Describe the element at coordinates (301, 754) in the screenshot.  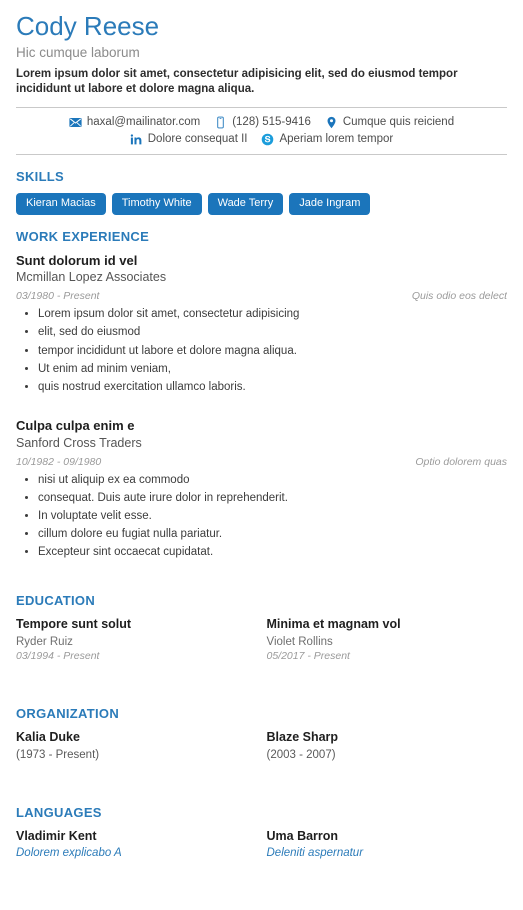
I see `organization-entry-dates: (2003 - 2007)` at that location.